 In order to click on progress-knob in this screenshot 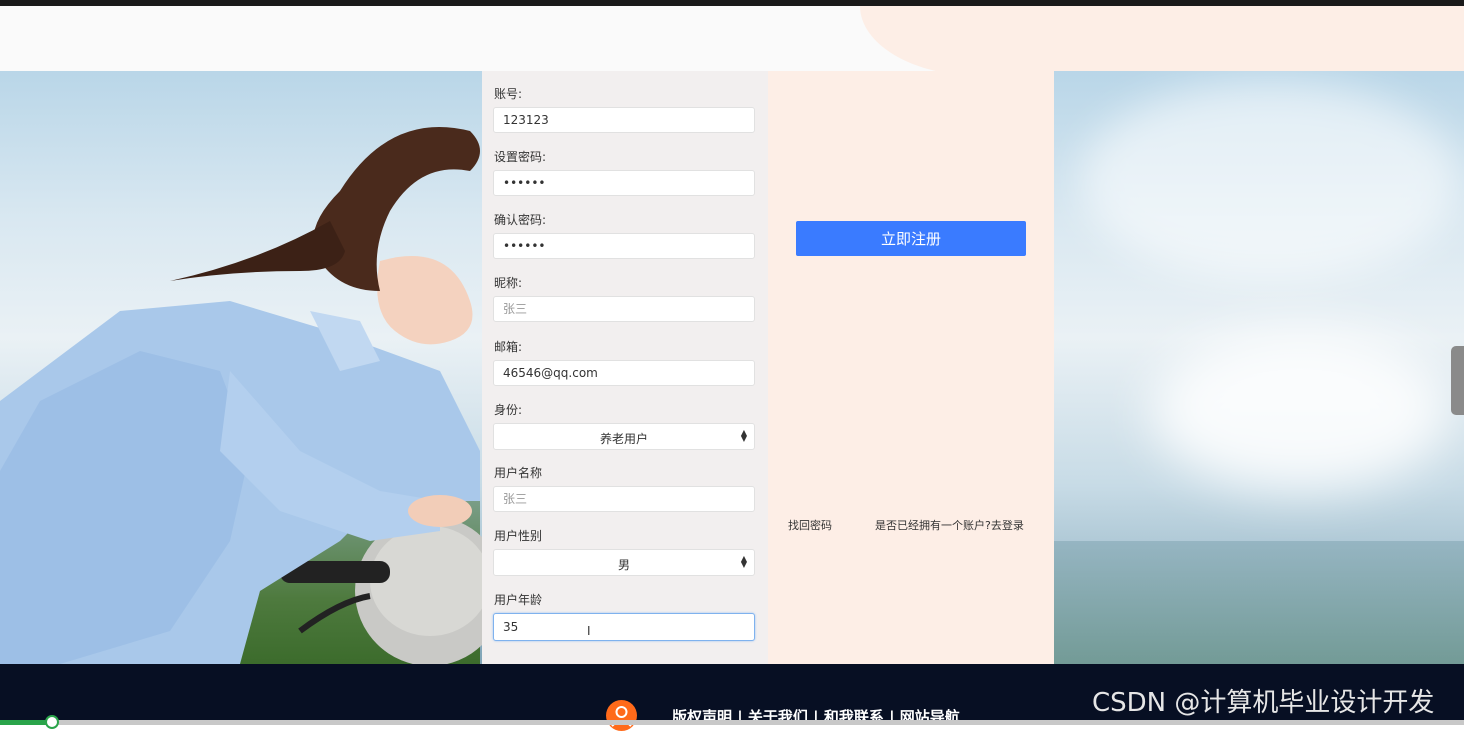, I will do `click(52, 722)`.